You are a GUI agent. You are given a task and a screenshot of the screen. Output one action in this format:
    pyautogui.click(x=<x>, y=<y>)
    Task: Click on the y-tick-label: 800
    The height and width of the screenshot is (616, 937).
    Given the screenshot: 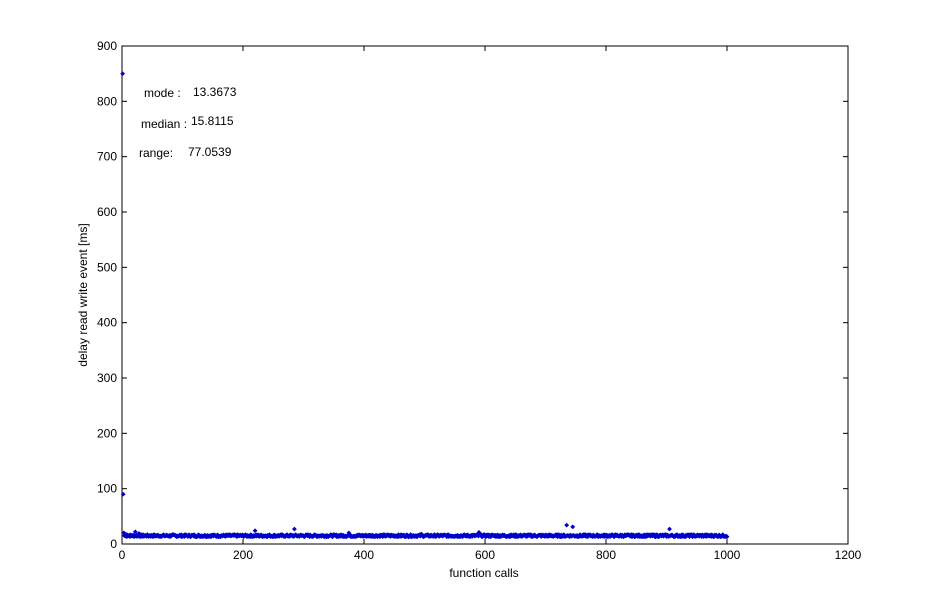 What is the action you would take?
    pyautogui.click(x=107, y=101)
    